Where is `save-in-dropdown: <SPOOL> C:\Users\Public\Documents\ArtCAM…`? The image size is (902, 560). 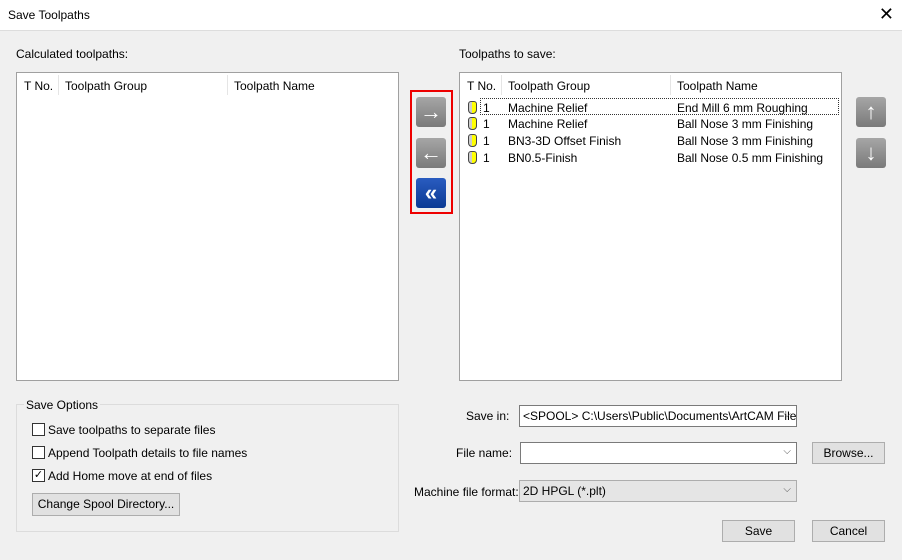 save-in-dropdown: <SPOOL> C:\Users\Public\Documents\ArtCAM… is located at coordinates (658, 416).